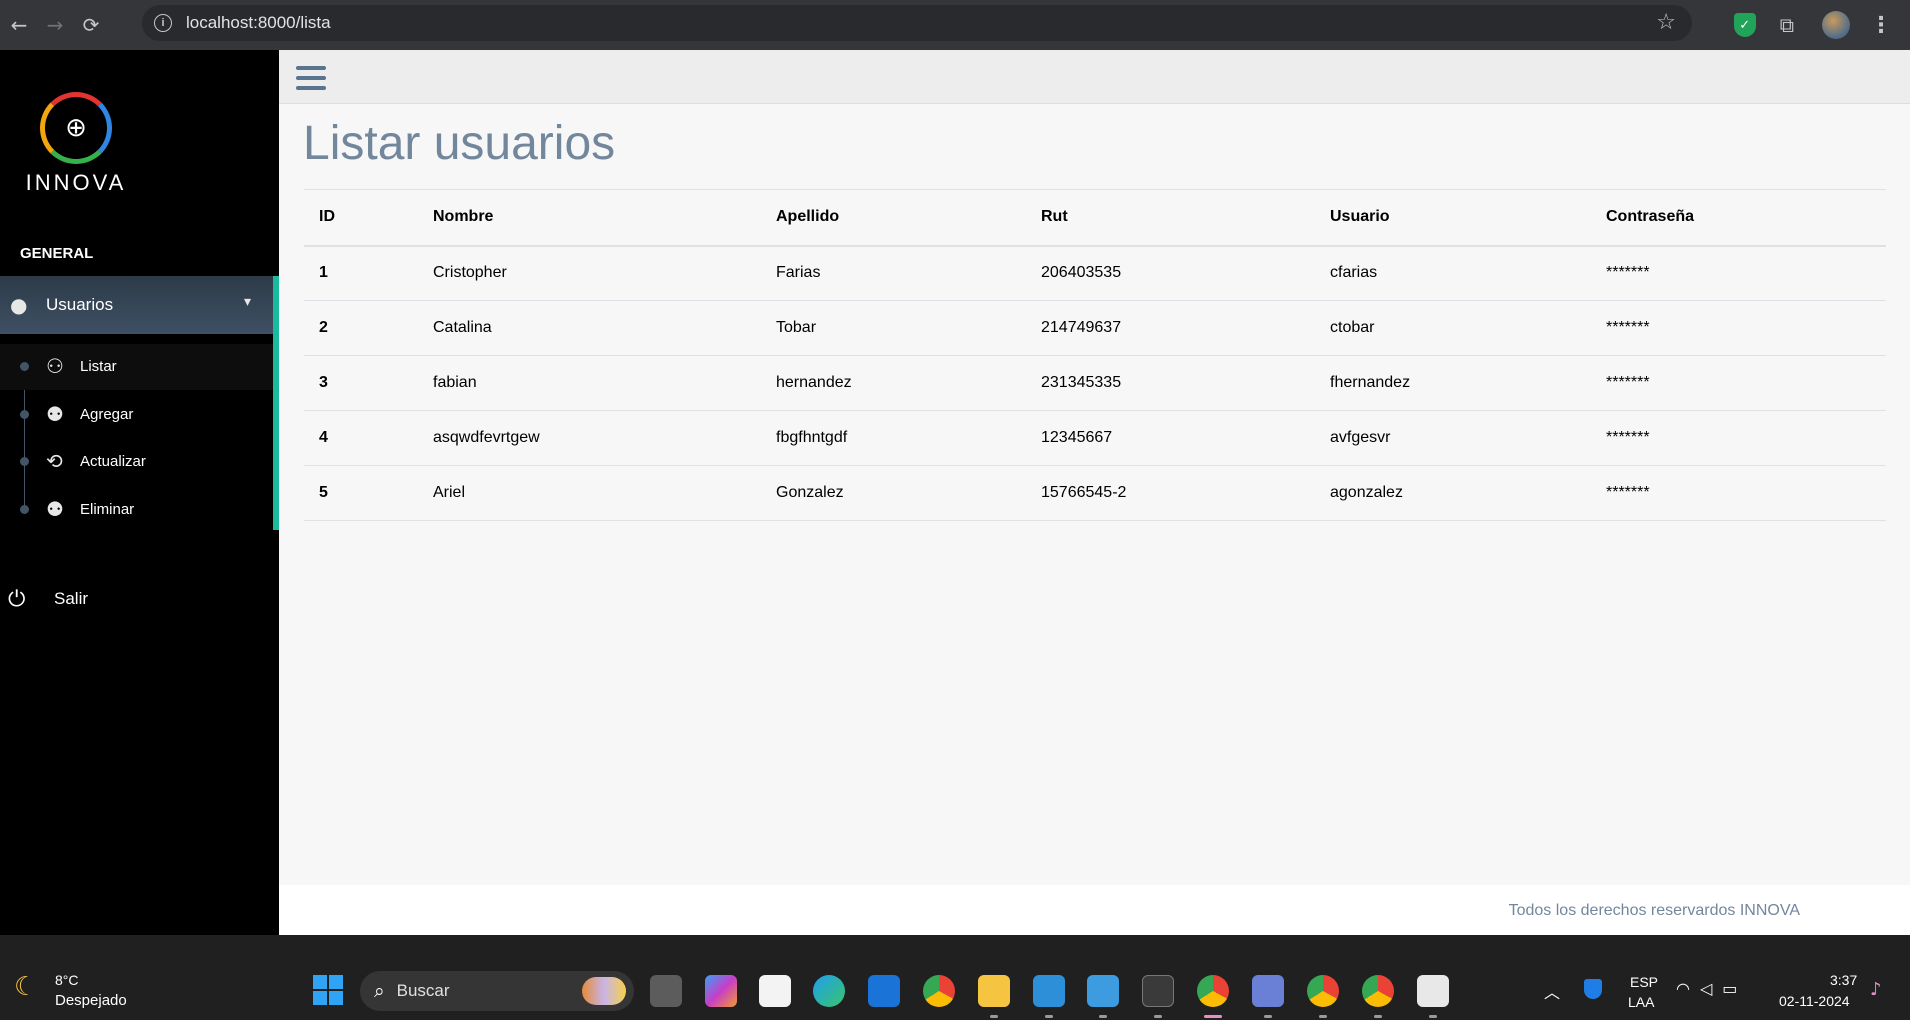 The image size is (1910, 1020). Describe the element at coordinates (136, 367) in the screenshot. I see `sidebar-item-listar: ⚇ Listar` at that location.